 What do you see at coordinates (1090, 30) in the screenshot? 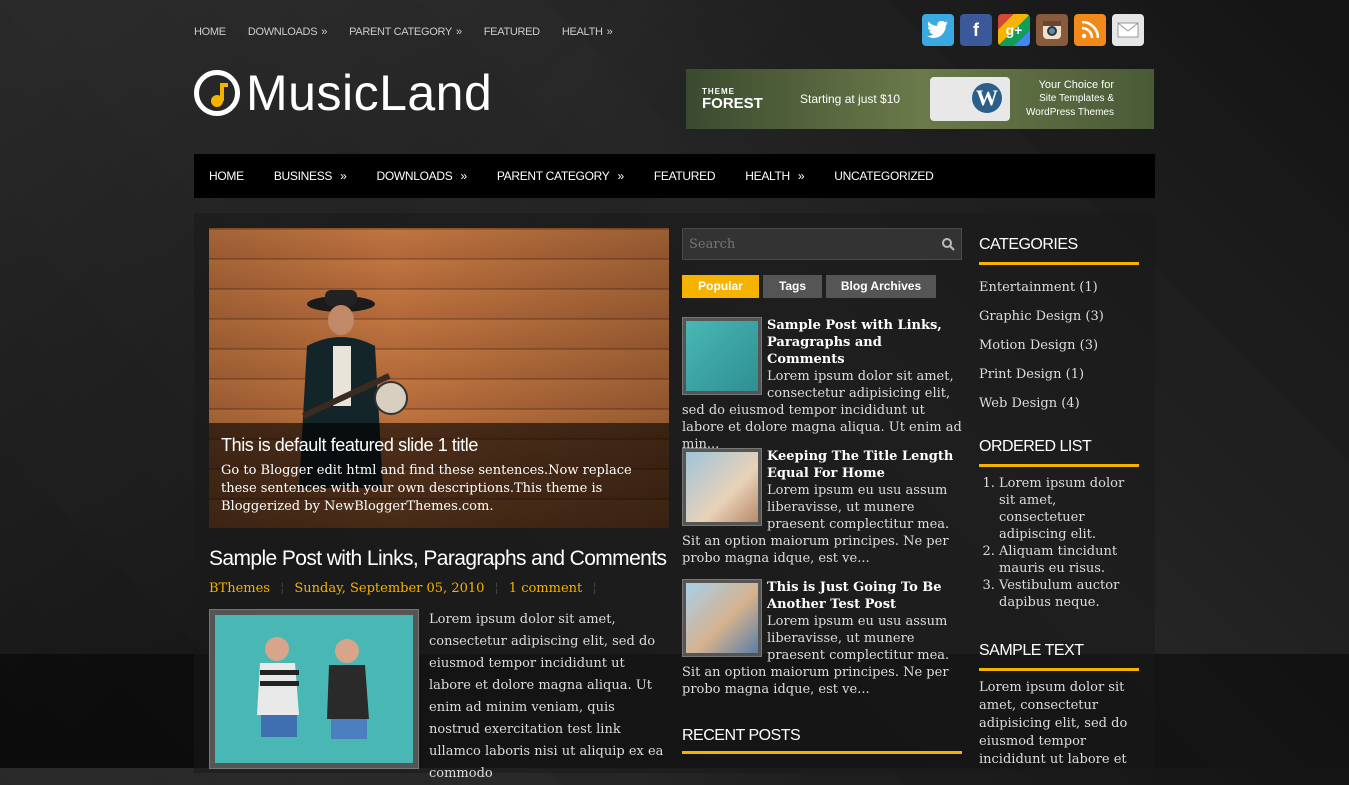
I see `rss-icon` at bounding box center [1090, 30].